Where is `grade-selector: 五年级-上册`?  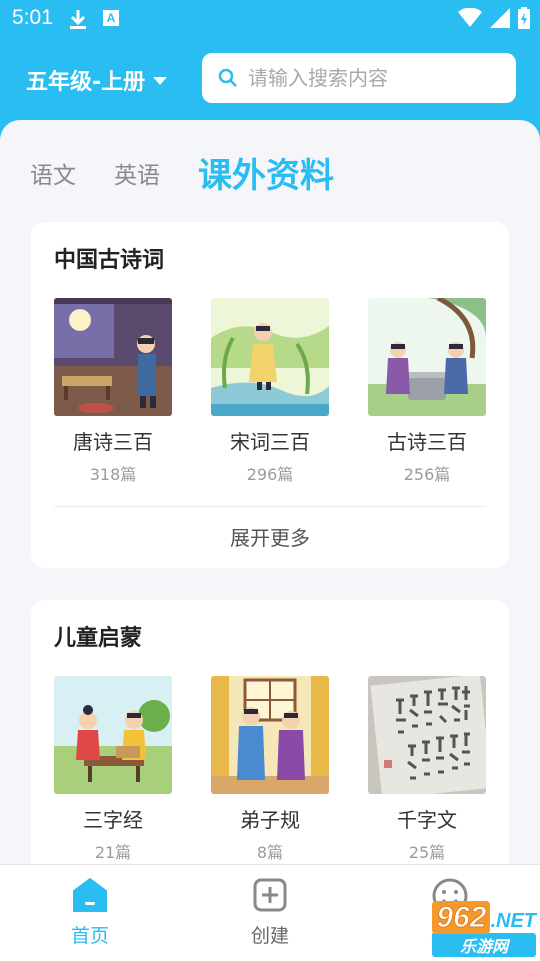 grade-selector: 五年级-上册 is located at coordinates (97, 80).